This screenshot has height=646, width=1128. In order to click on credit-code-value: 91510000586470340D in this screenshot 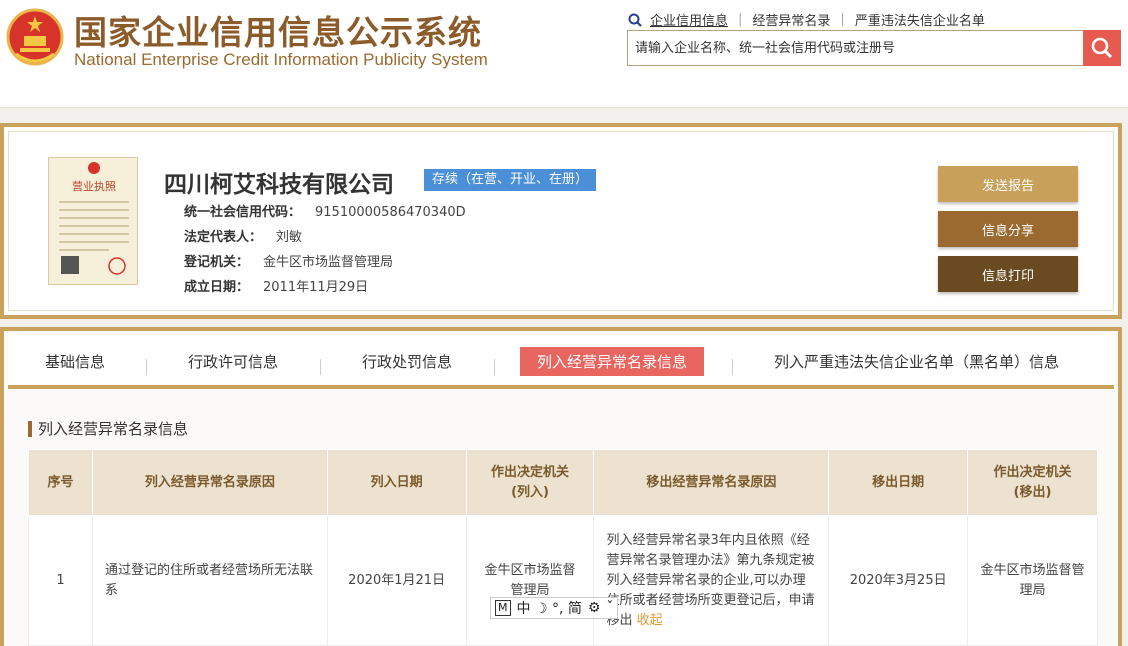, I will do `click(390, 212)`.